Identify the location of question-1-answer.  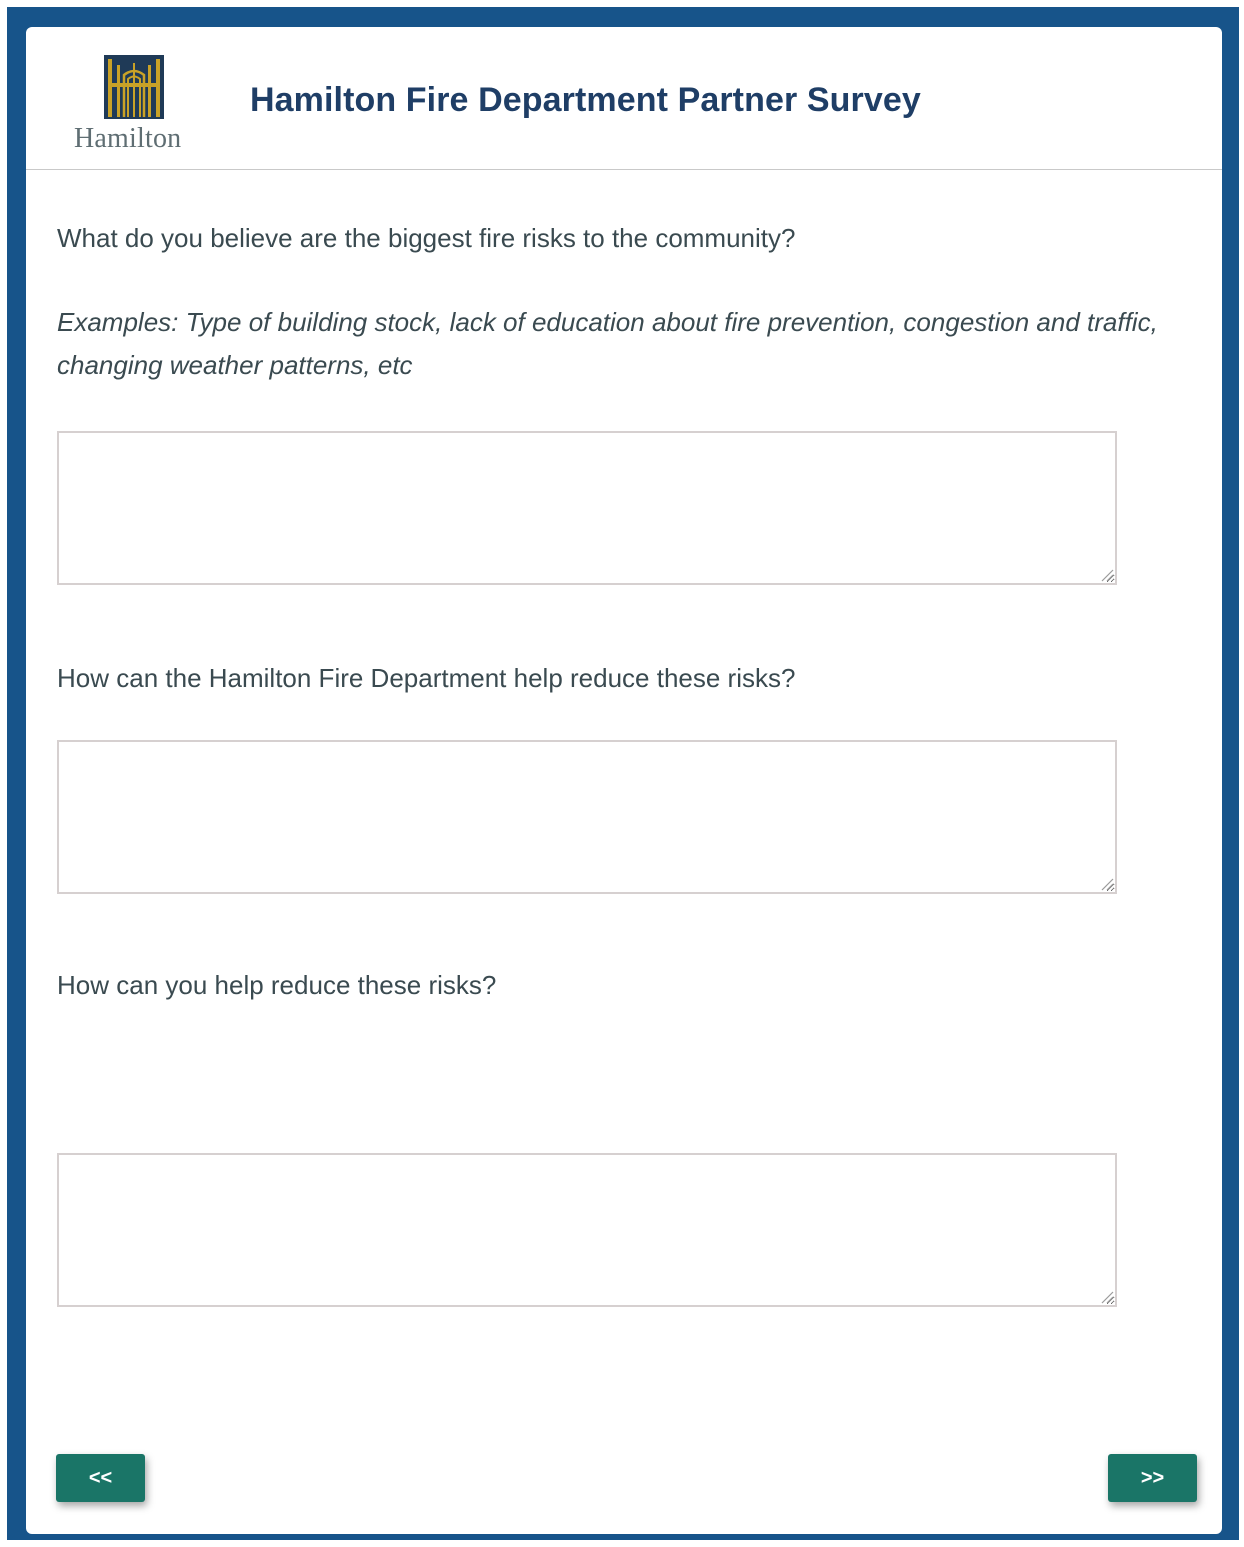
(587, 508).